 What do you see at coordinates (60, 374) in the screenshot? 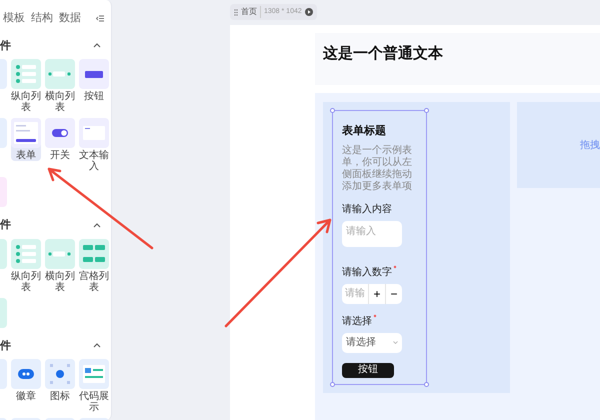
I see `icon-grid-icon` at bounding box center [60, 374].